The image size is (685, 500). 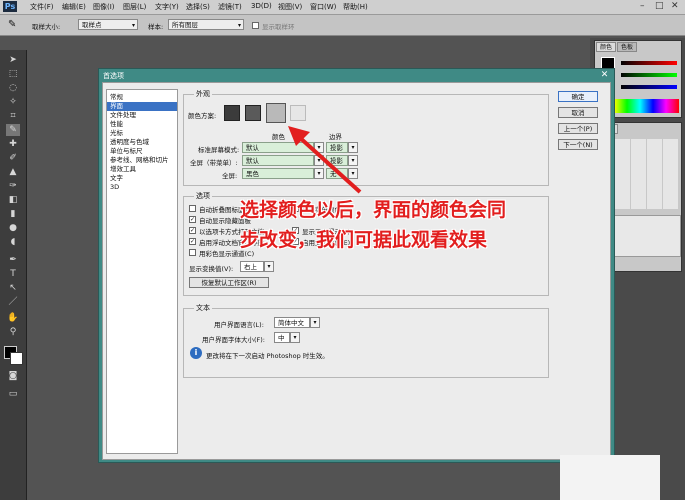 What do you see at coordinates (219, 150) in the screenshot?
I see `standard-screen-label: 标准屏幕模式:` at bounding box center [219, 150].